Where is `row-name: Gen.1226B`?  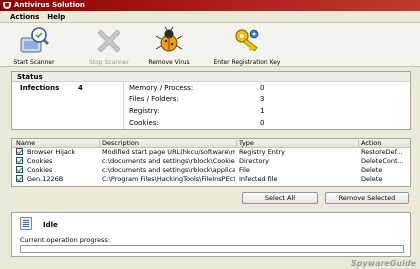
row-name: Gen.1226B is located at coordinates (45, 179).